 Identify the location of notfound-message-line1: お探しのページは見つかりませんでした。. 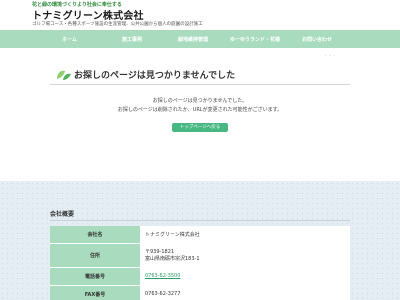
(200, 101).